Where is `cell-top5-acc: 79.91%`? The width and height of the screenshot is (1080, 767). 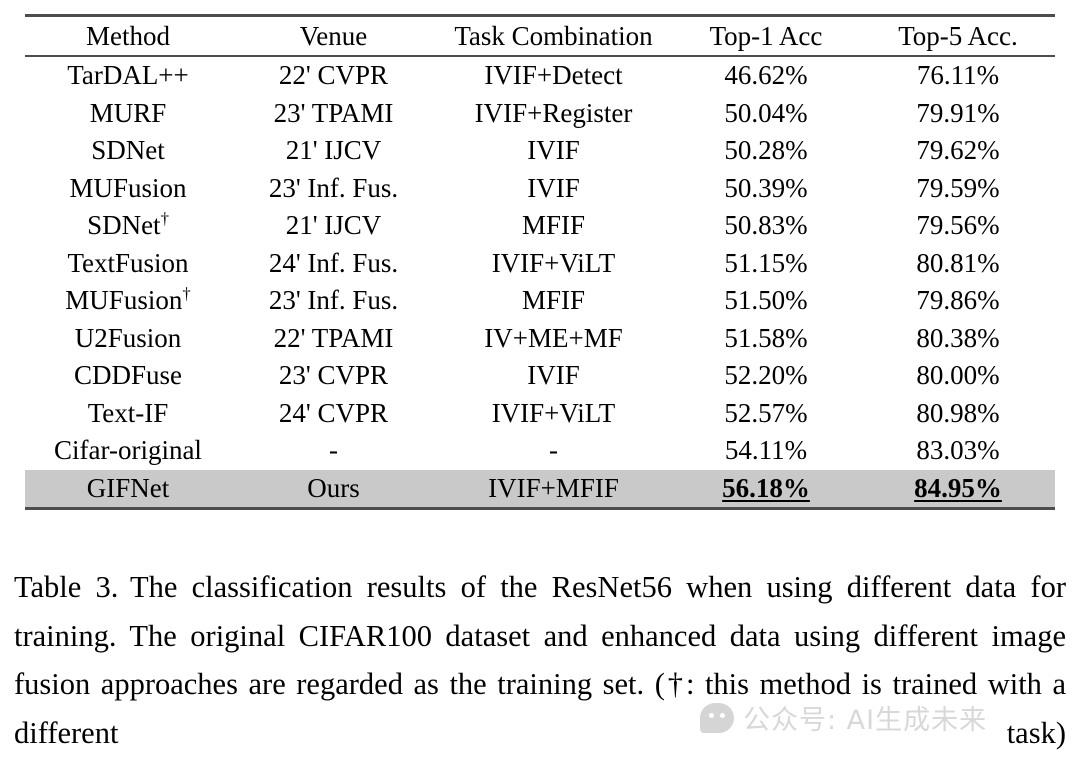
cell-top5-acc: 79.91% is located at coordinates (958, 112).